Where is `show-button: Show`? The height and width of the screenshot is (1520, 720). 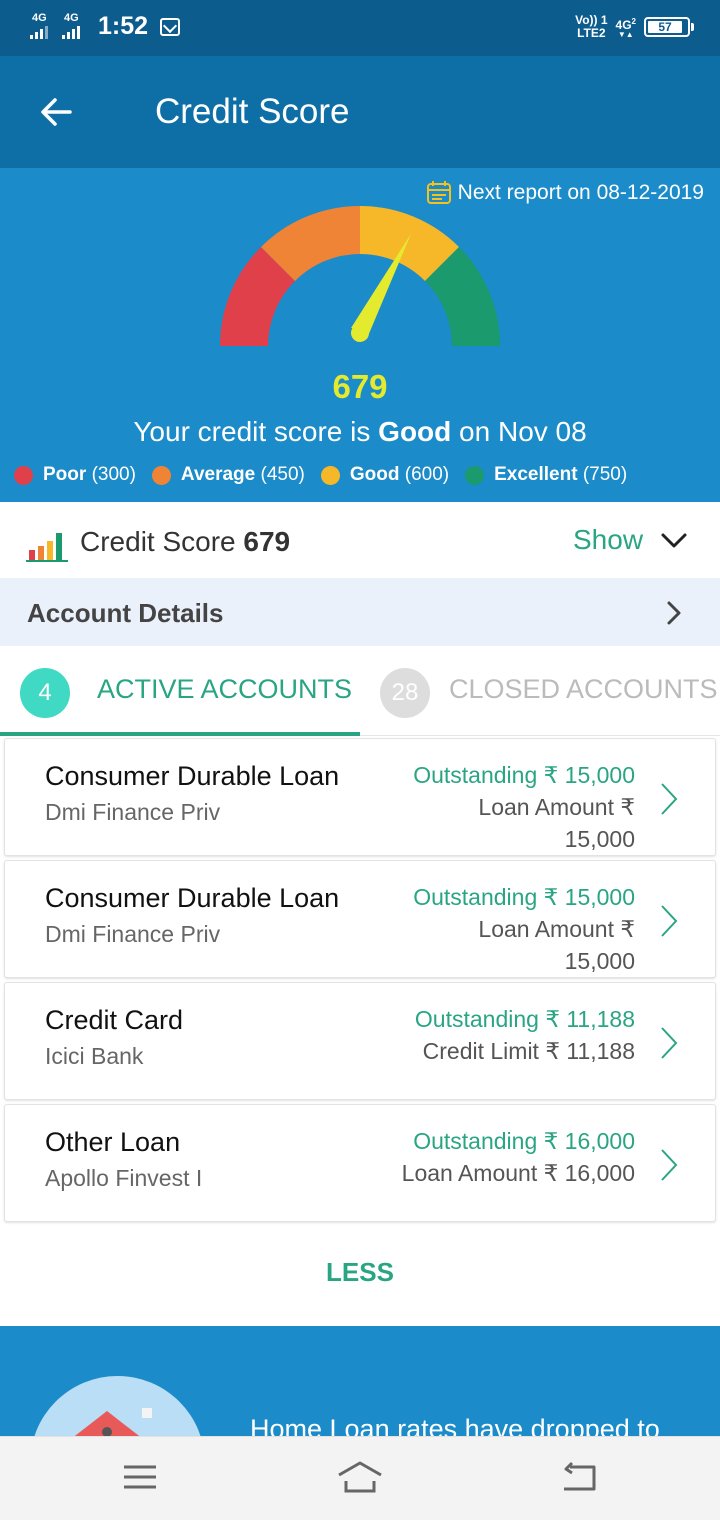
show-button: Show is located at coordinates (608, 540).